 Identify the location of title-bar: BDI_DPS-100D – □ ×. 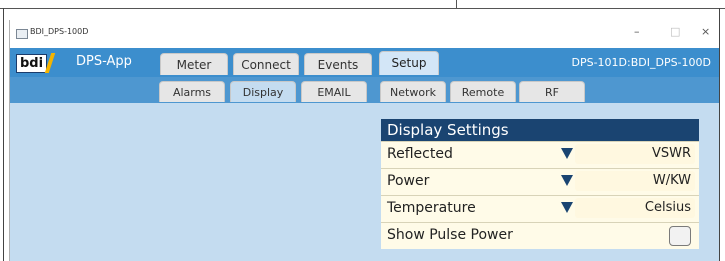
(364, 34).